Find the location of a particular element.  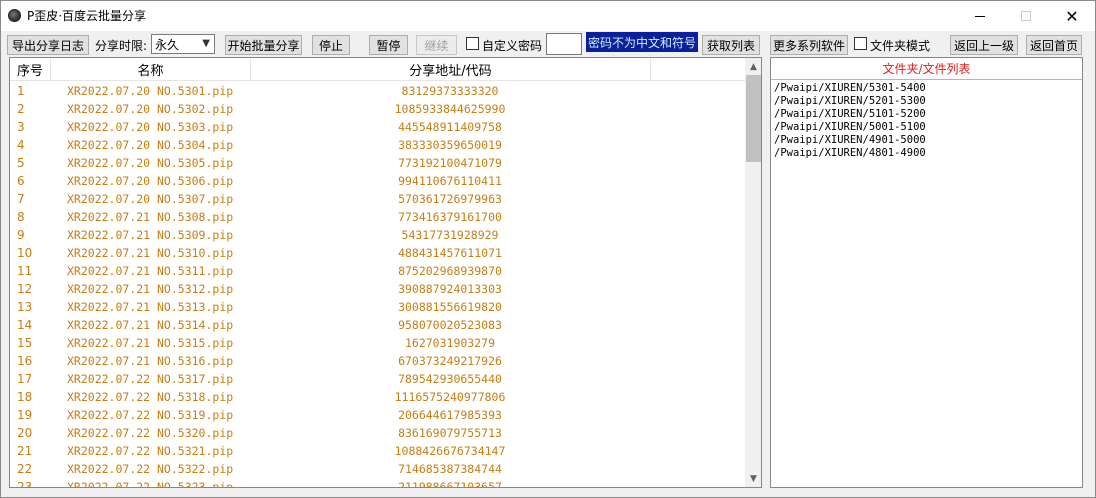

maximize-button is located at coordinates (1026, 16).